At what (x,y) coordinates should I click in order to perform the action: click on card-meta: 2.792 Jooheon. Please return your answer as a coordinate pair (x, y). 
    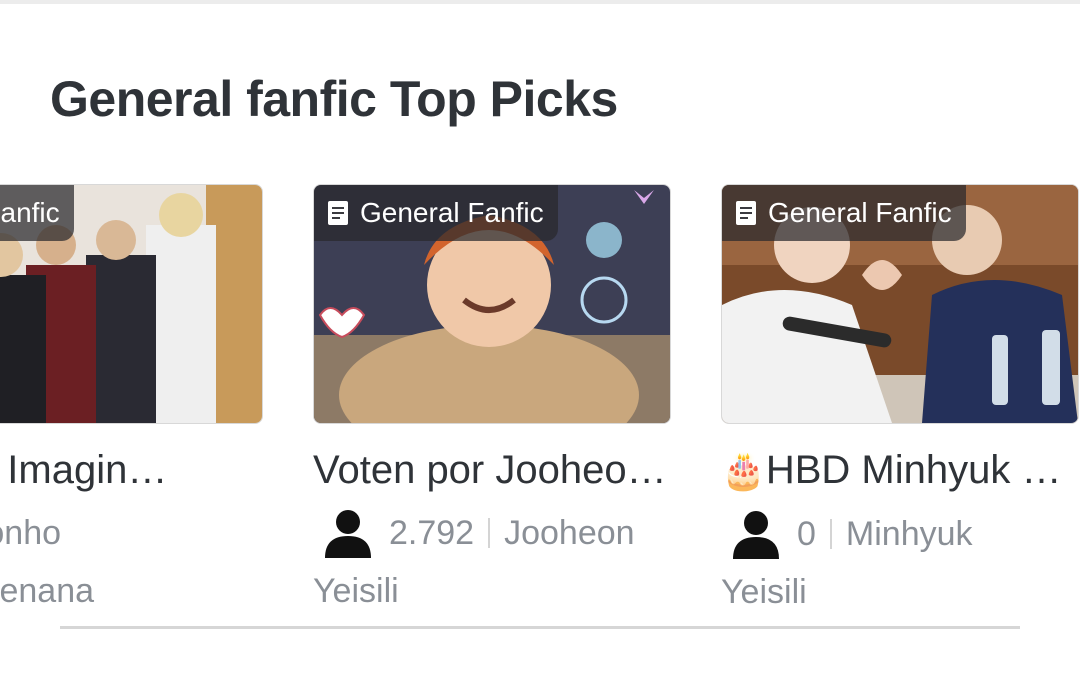
    Looking at the image, I should click on (492, 533).